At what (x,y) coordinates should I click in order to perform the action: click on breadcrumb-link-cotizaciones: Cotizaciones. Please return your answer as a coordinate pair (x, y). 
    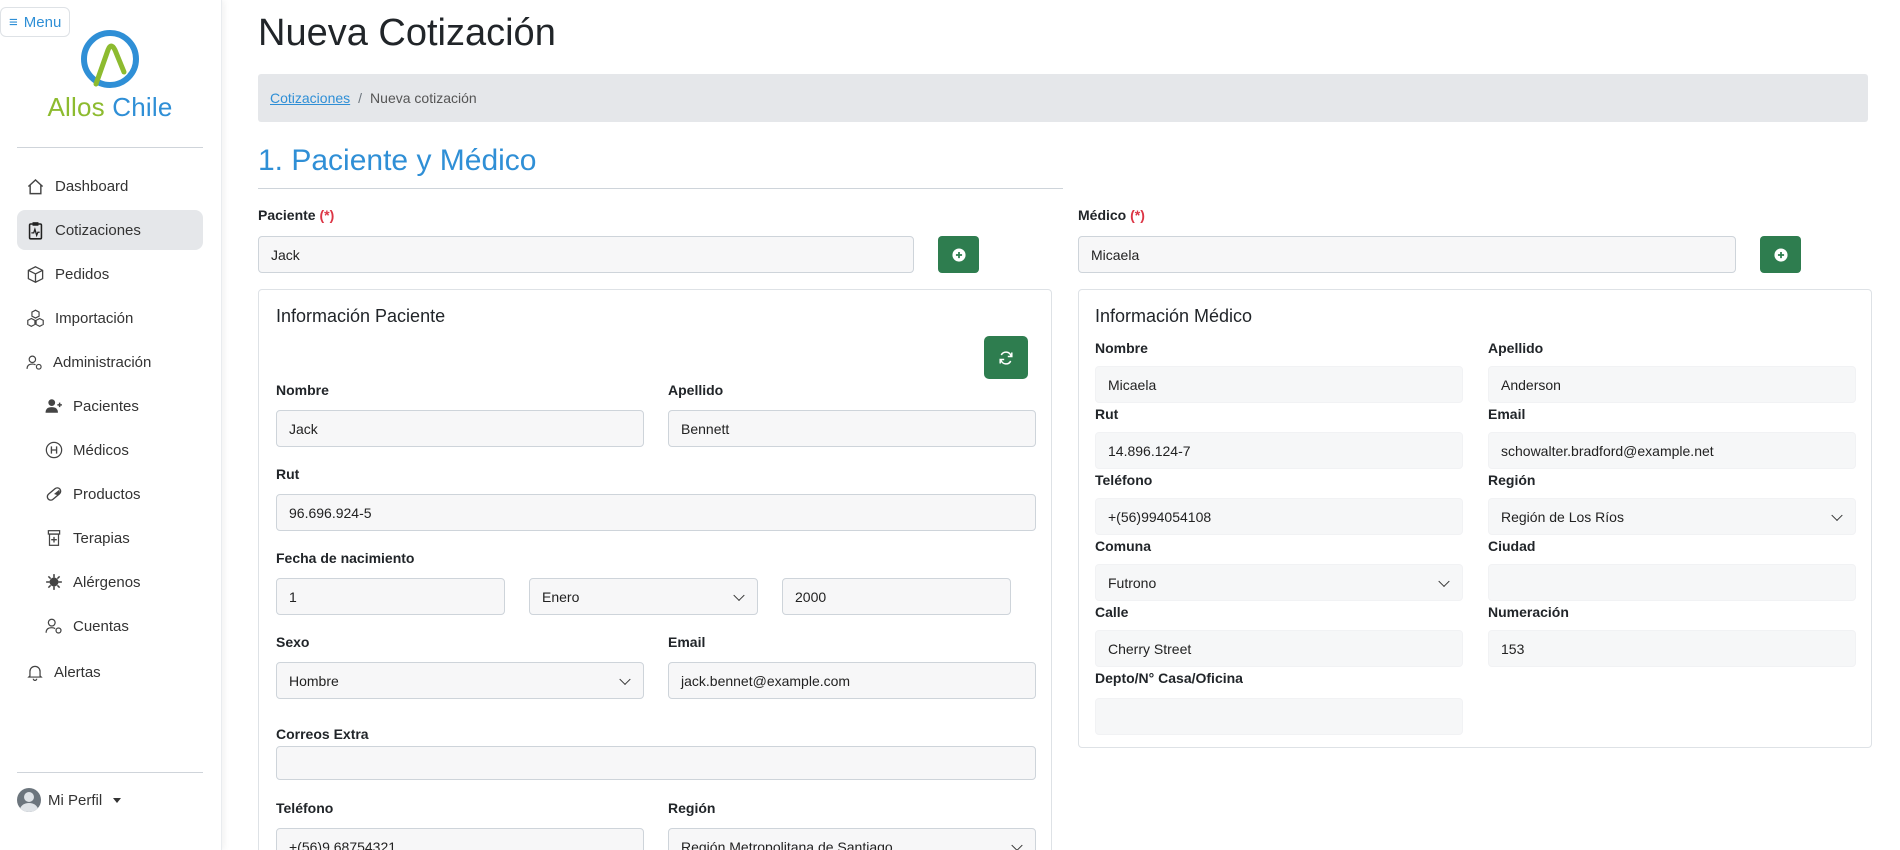
    Looking at the image, I should click on (310, 98).